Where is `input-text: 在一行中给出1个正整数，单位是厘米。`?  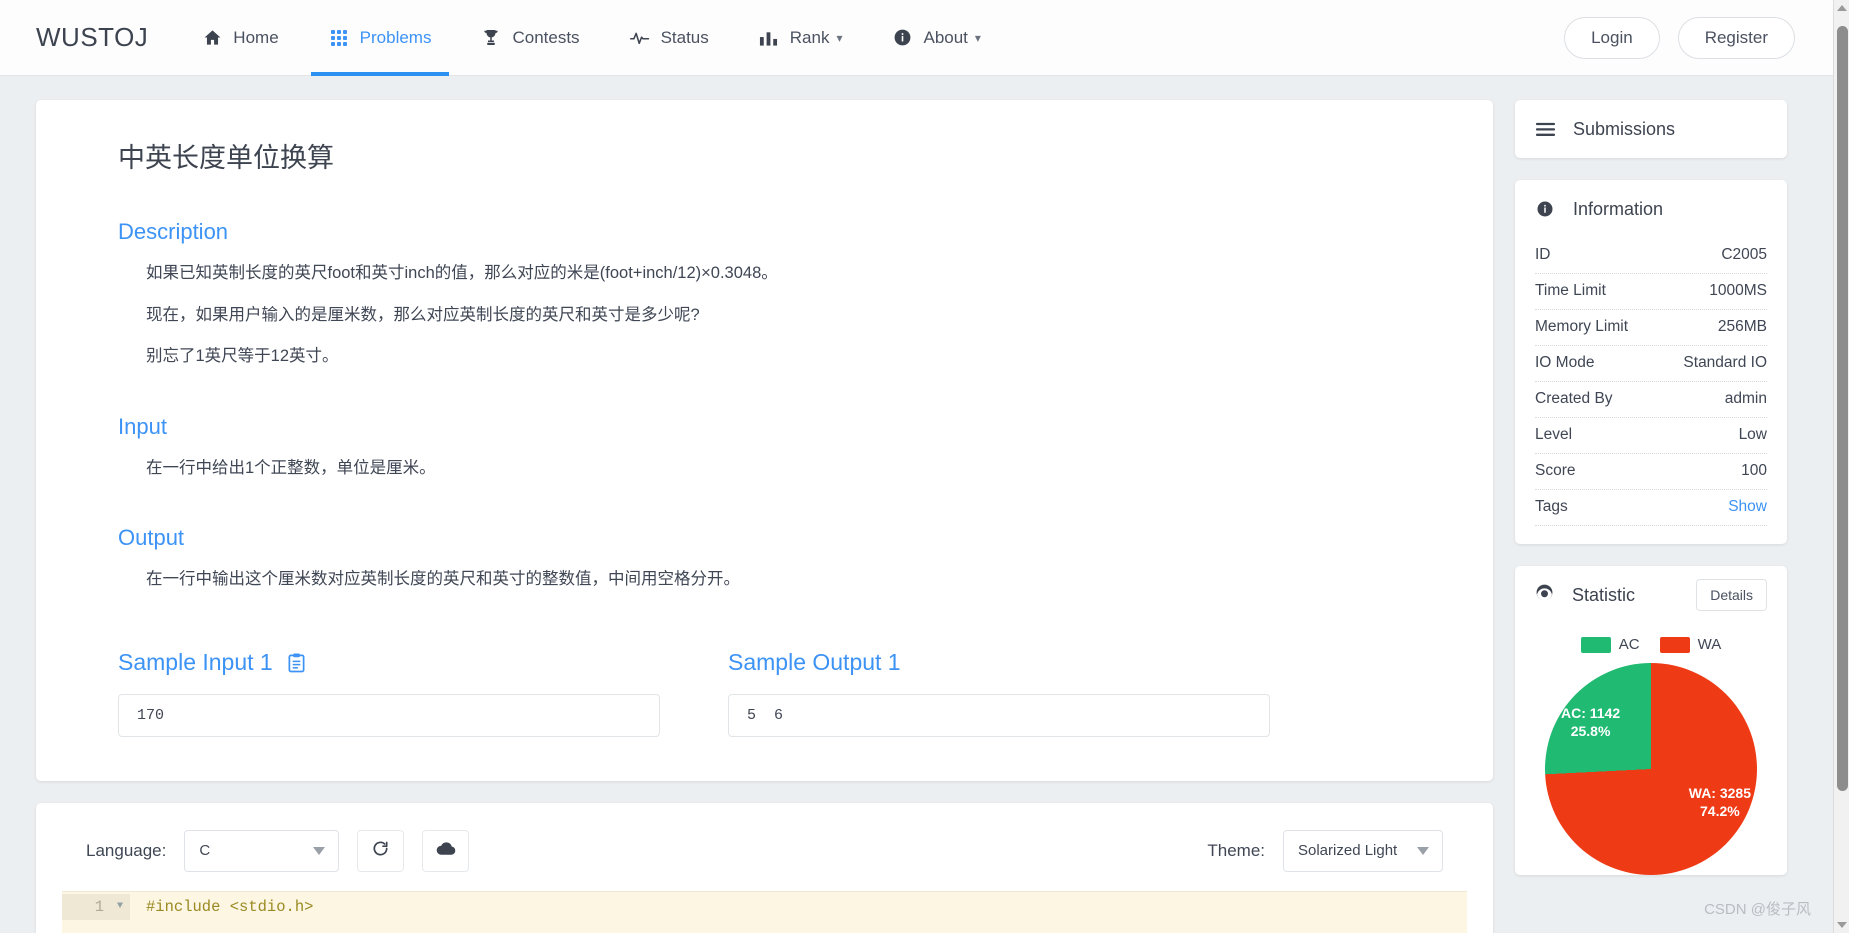 input-text: 在一行中给出1个正整数，单位是厘米。 is located at coordinates (291, 467).